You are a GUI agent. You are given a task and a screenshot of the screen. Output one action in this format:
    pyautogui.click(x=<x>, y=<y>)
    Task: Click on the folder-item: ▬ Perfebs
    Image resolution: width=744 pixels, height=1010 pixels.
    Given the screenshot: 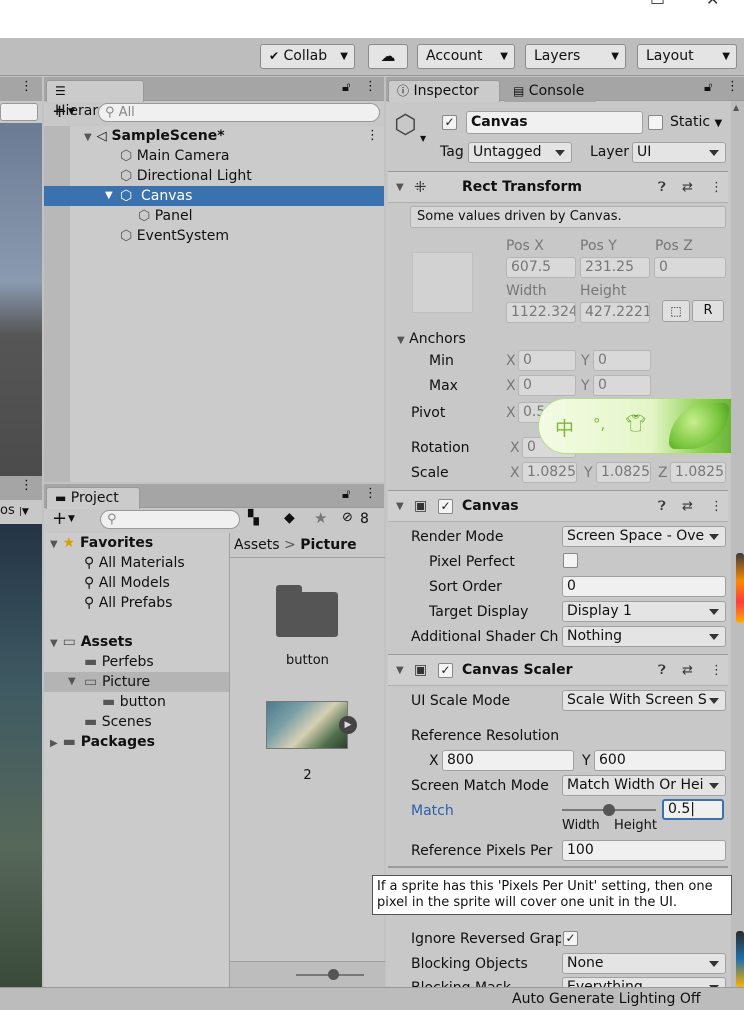 What is the action you would take?
    pyautogui.click(x=119, y=662)
    